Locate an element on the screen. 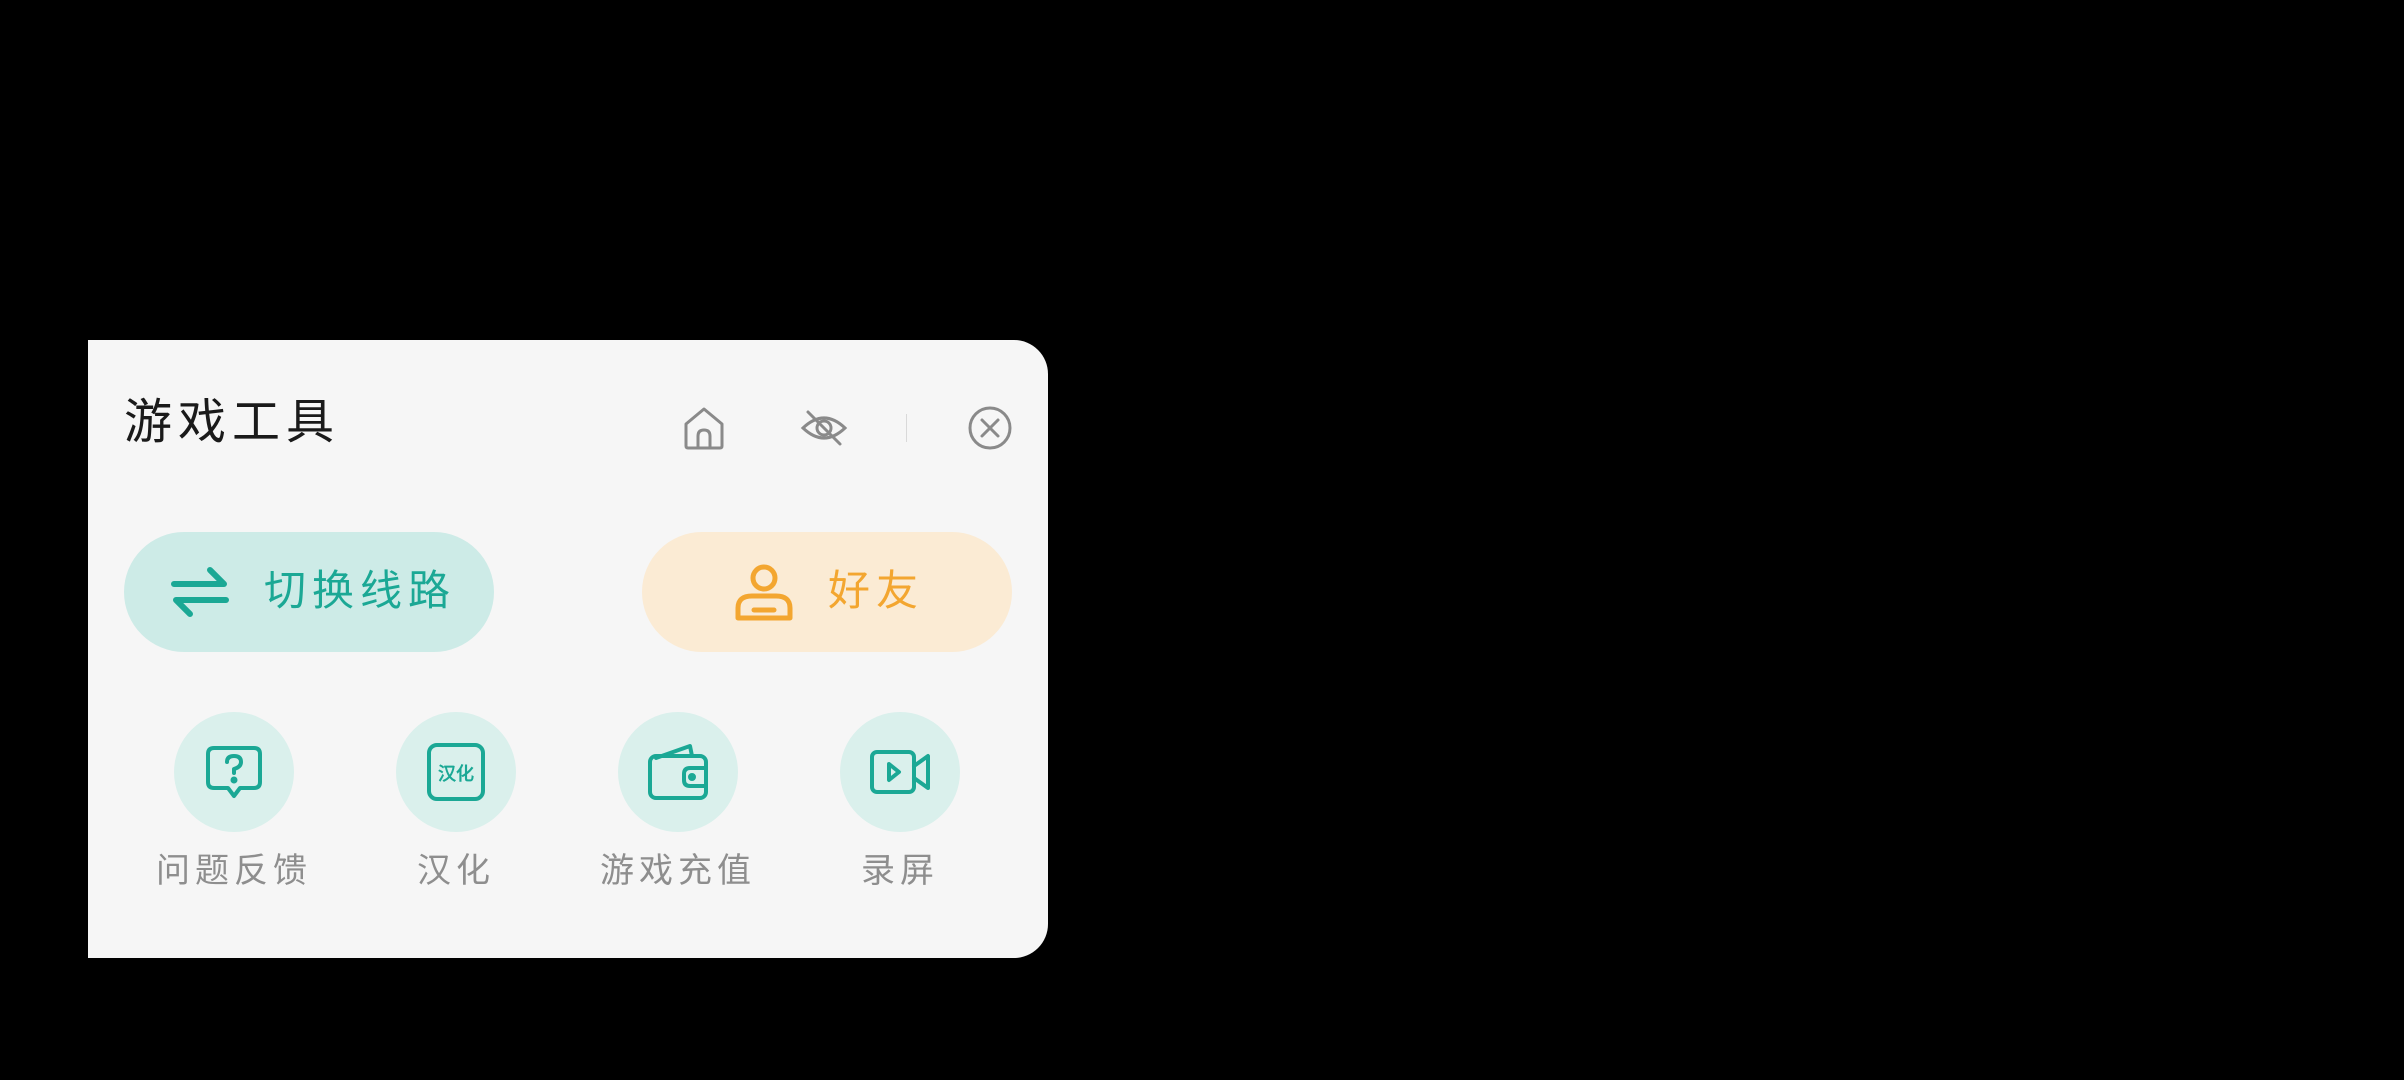 The image size is (2404, 1080). friends-button: 好友 is located at coordinates (827, 592).